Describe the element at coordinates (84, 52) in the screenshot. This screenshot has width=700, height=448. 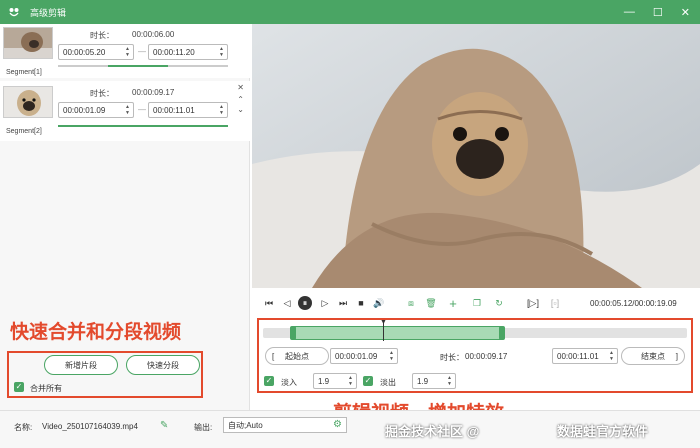
I see `segment-start-value: 00:00:05.20` at that location.